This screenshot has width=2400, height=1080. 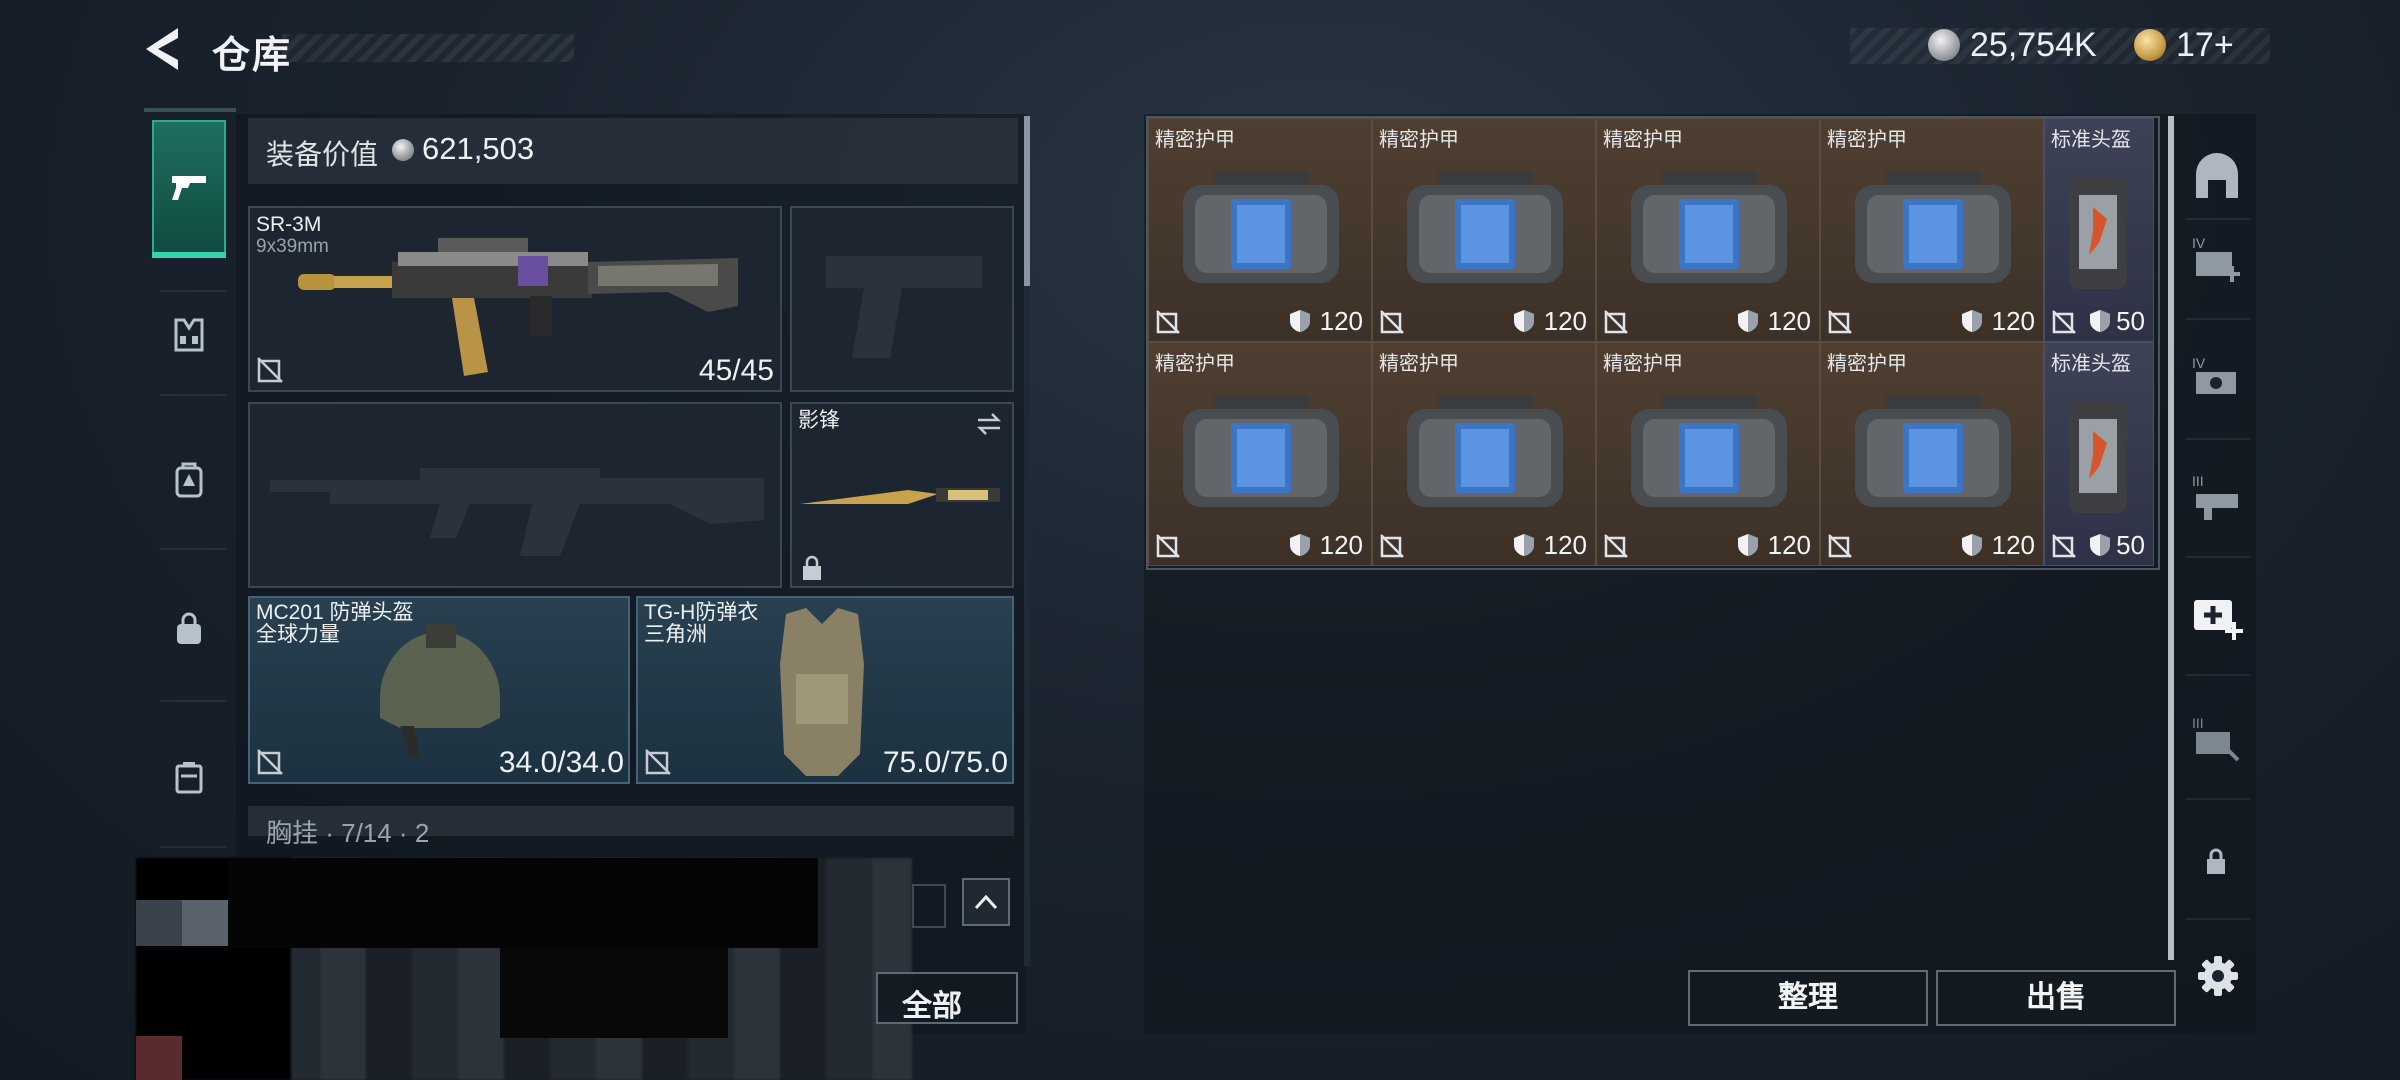 What do you see at coordinates (2171, 538) in the screenshot?
I see `storage-scrollbar` at bounding box center [2171, 538].